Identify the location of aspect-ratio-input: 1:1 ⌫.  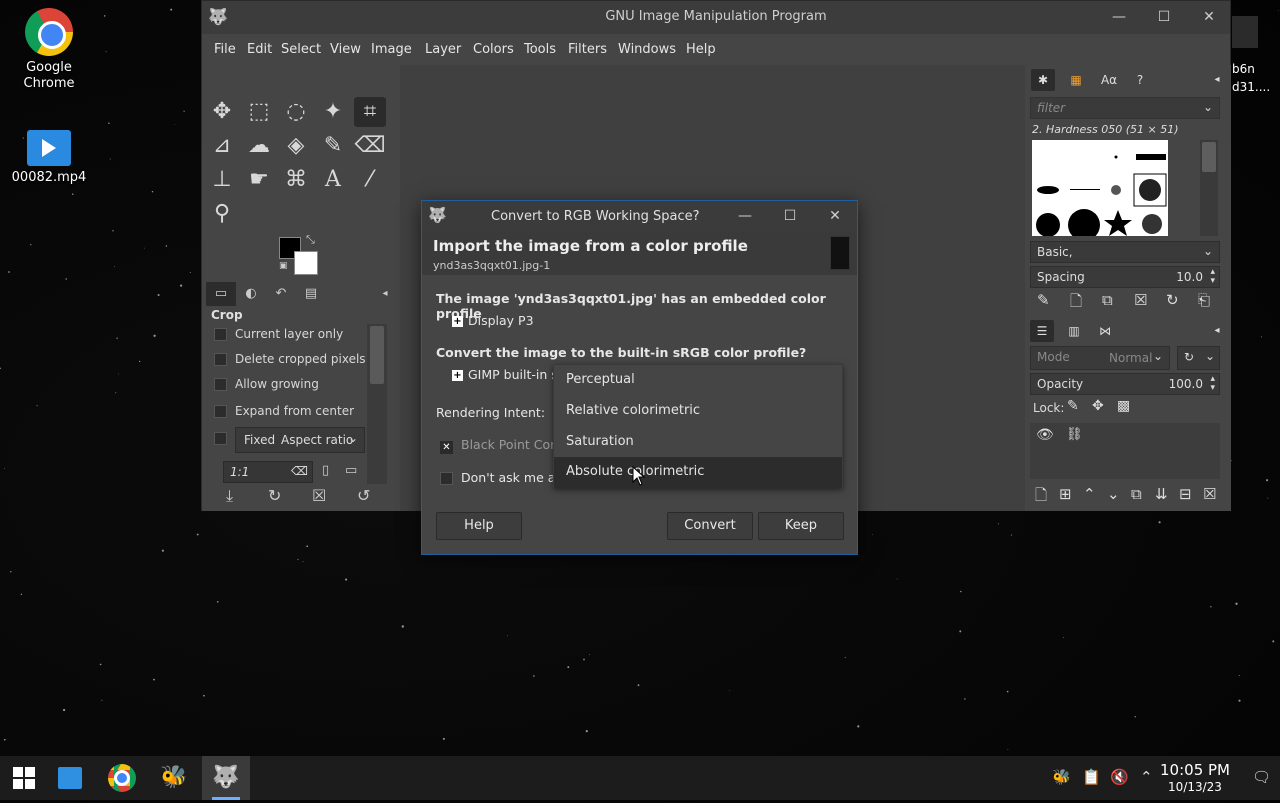
(268, 472).